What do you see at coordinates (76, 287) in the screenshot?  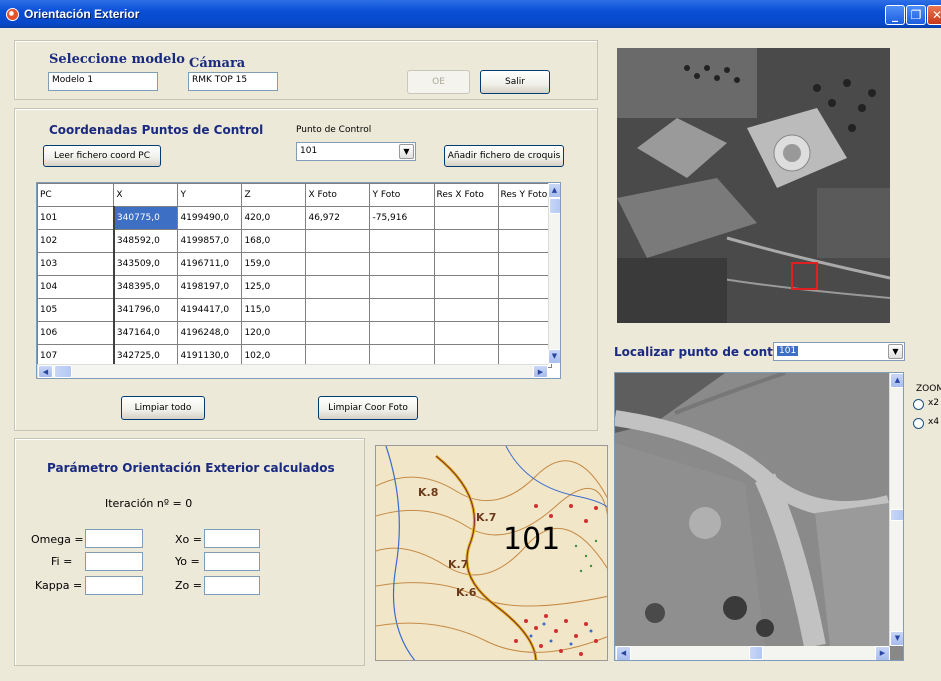 I see `row-header-cell: 104` at bounding box center [76, 287].